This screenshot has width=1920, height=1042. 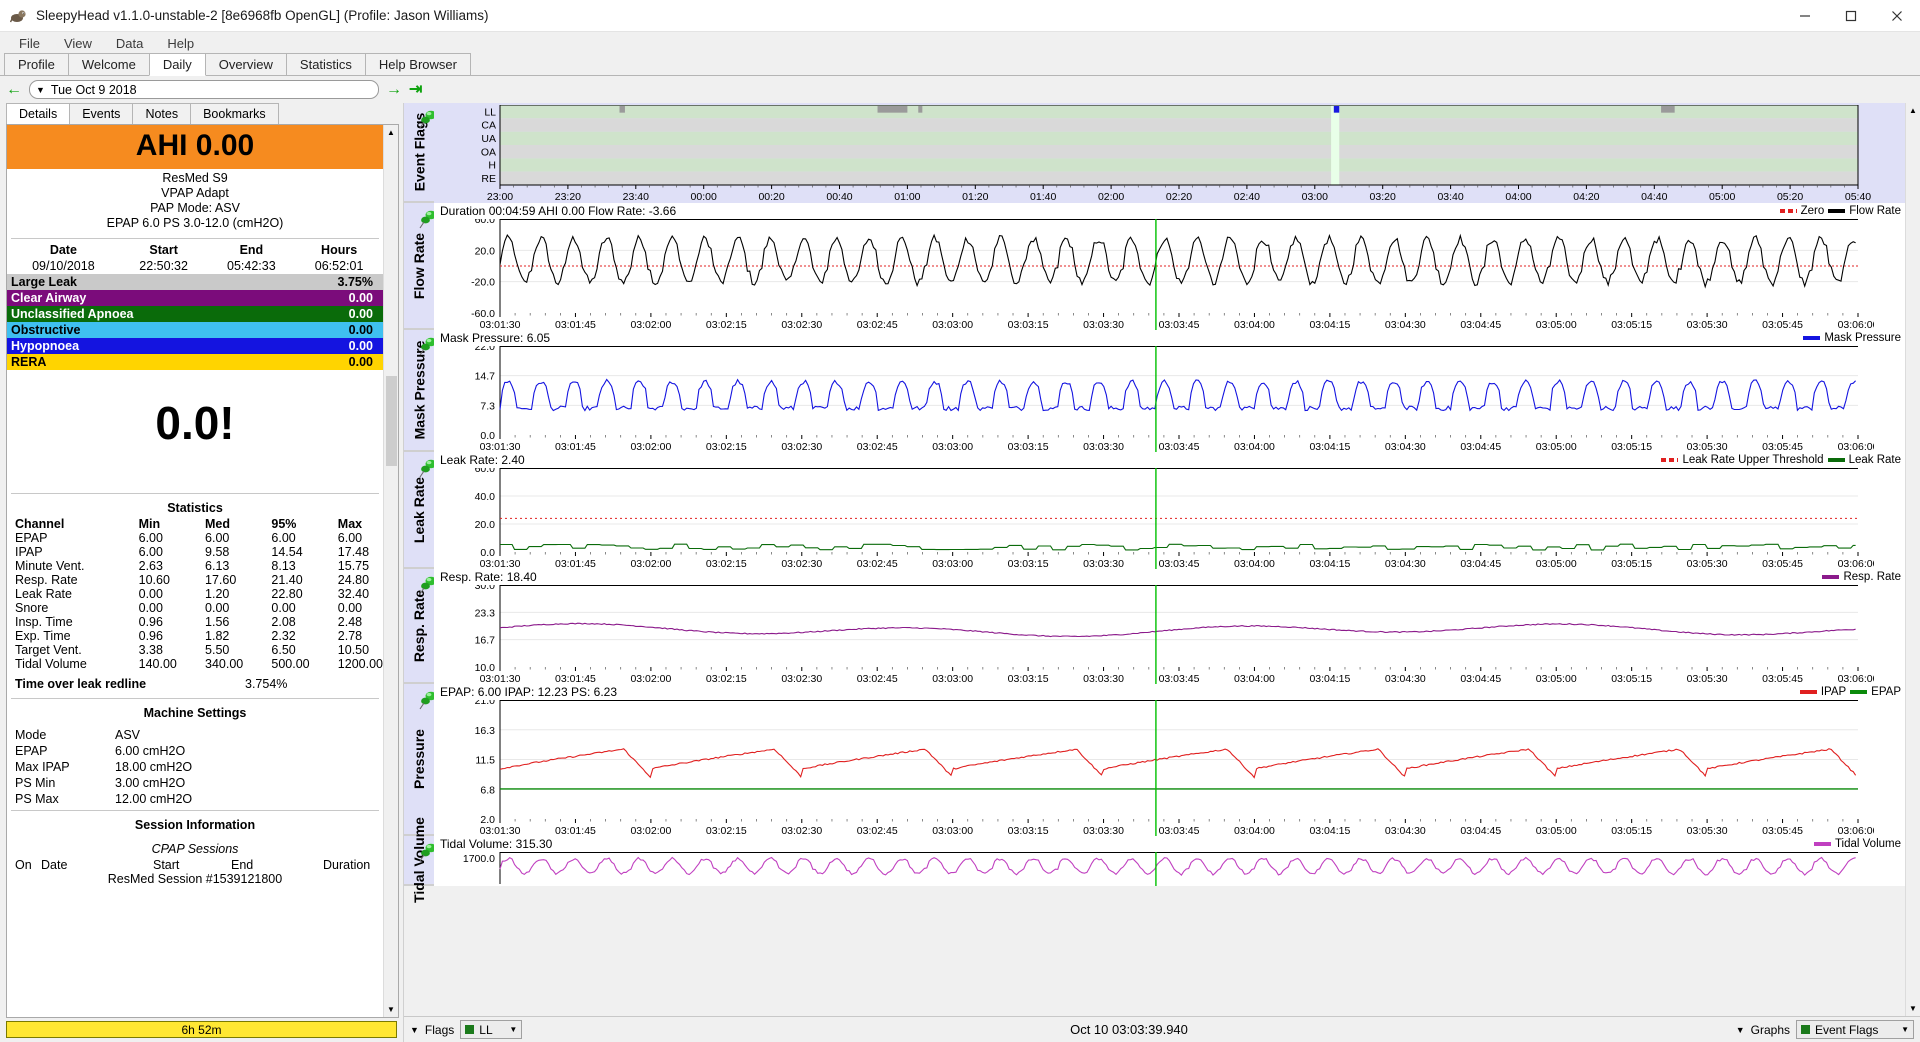 I want to click on menu-data: Data, so click(x=129, y=43).